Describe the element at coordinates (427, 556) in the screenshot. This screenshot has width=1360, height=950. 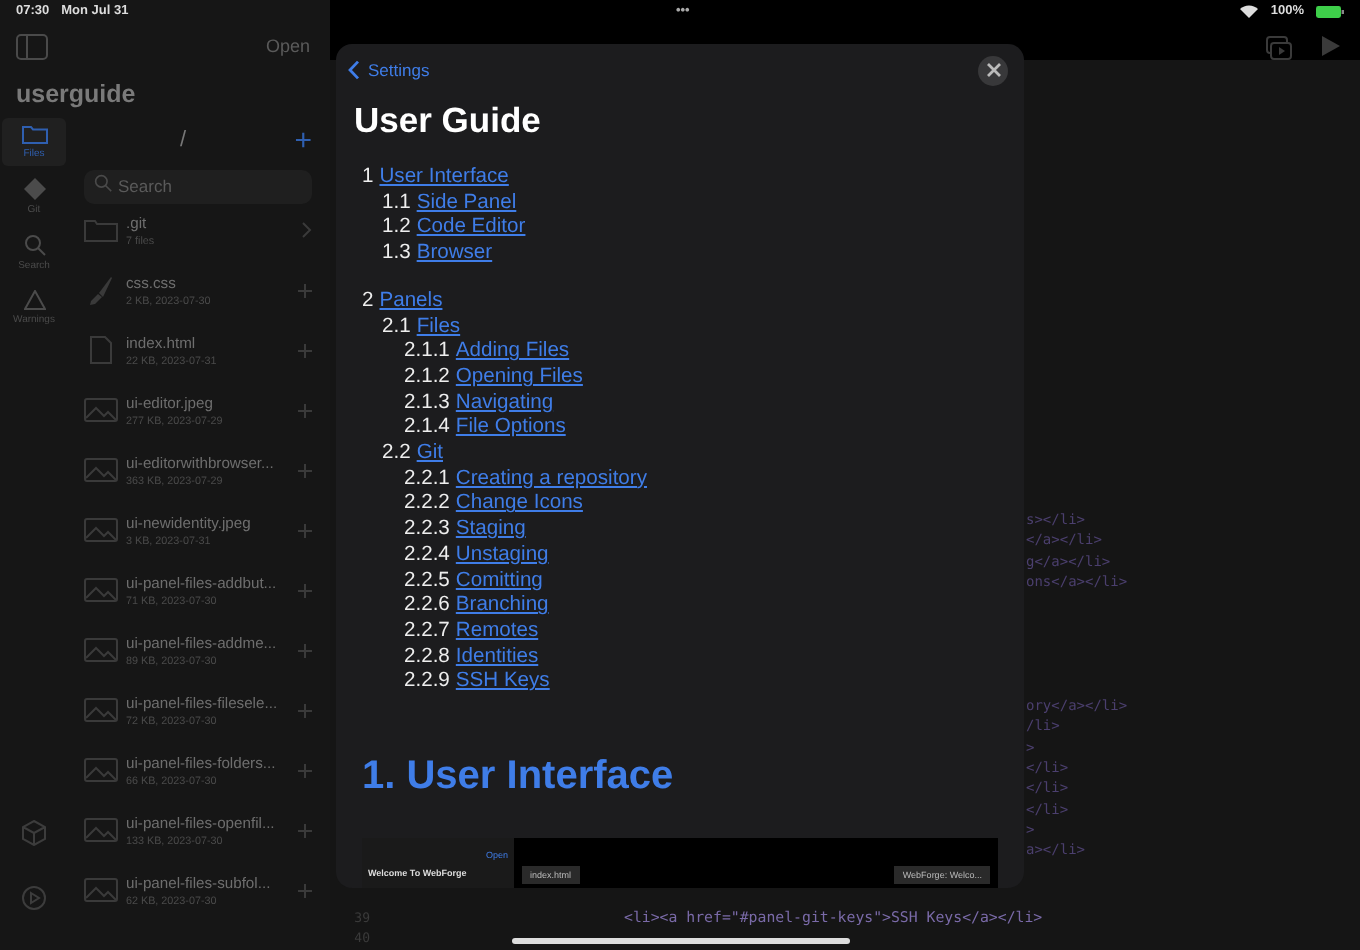
I see `toc-number: 2.2.4` at that location.